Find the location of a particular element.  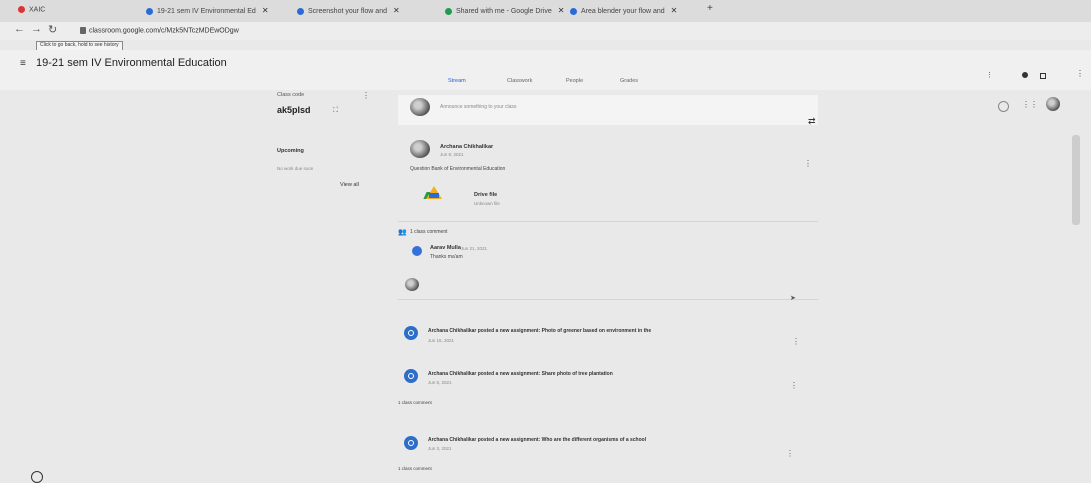

share-box is located at coordinates (608, 110).